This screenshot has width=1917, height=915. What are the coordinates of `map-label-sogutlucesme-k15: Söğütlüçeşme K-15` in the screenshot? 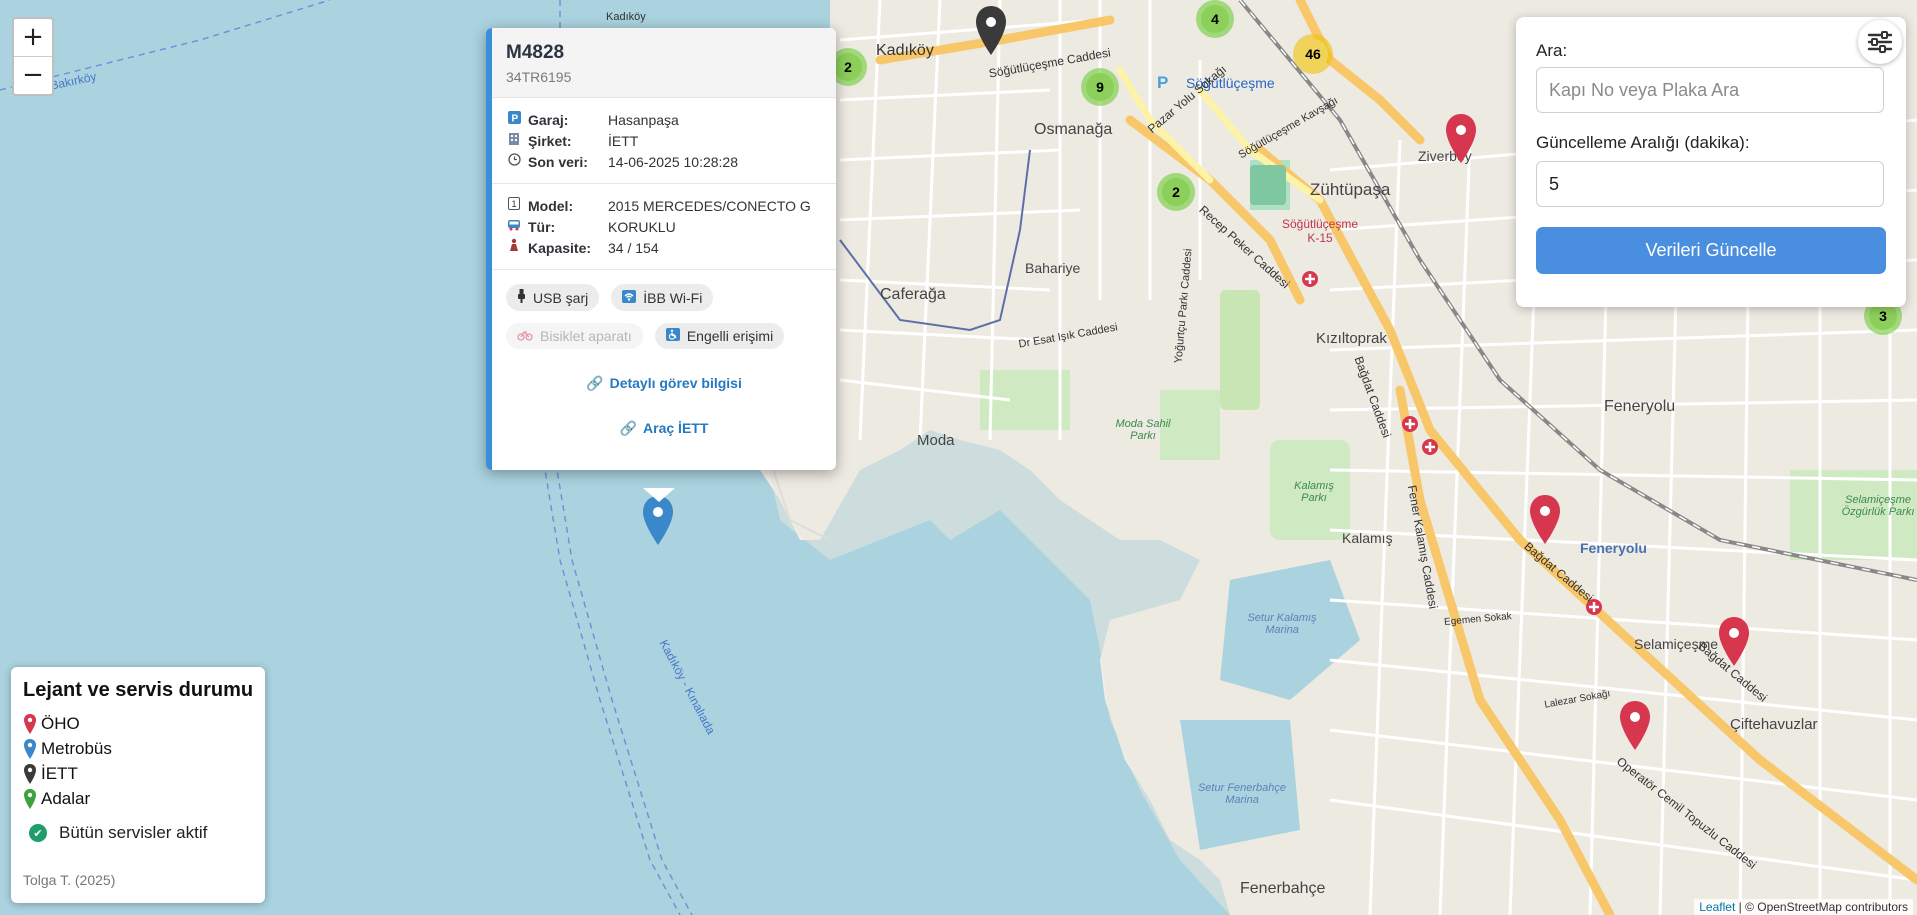 It's located at (1320, 231).